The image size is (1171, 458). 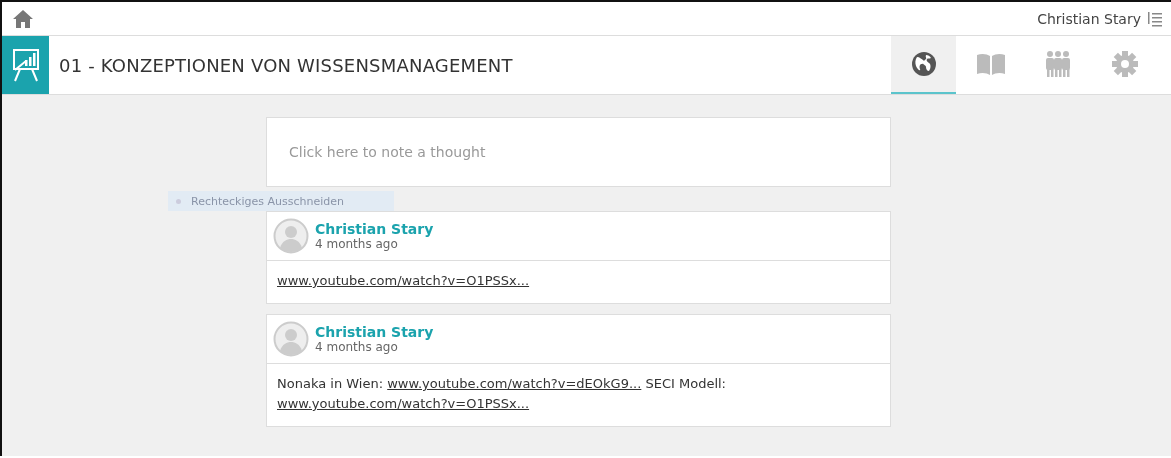 What do you see at coordinates (685, 383) in the screenshot?
I see `post-text: SECI Modell:` at bounding box center [685, 383].